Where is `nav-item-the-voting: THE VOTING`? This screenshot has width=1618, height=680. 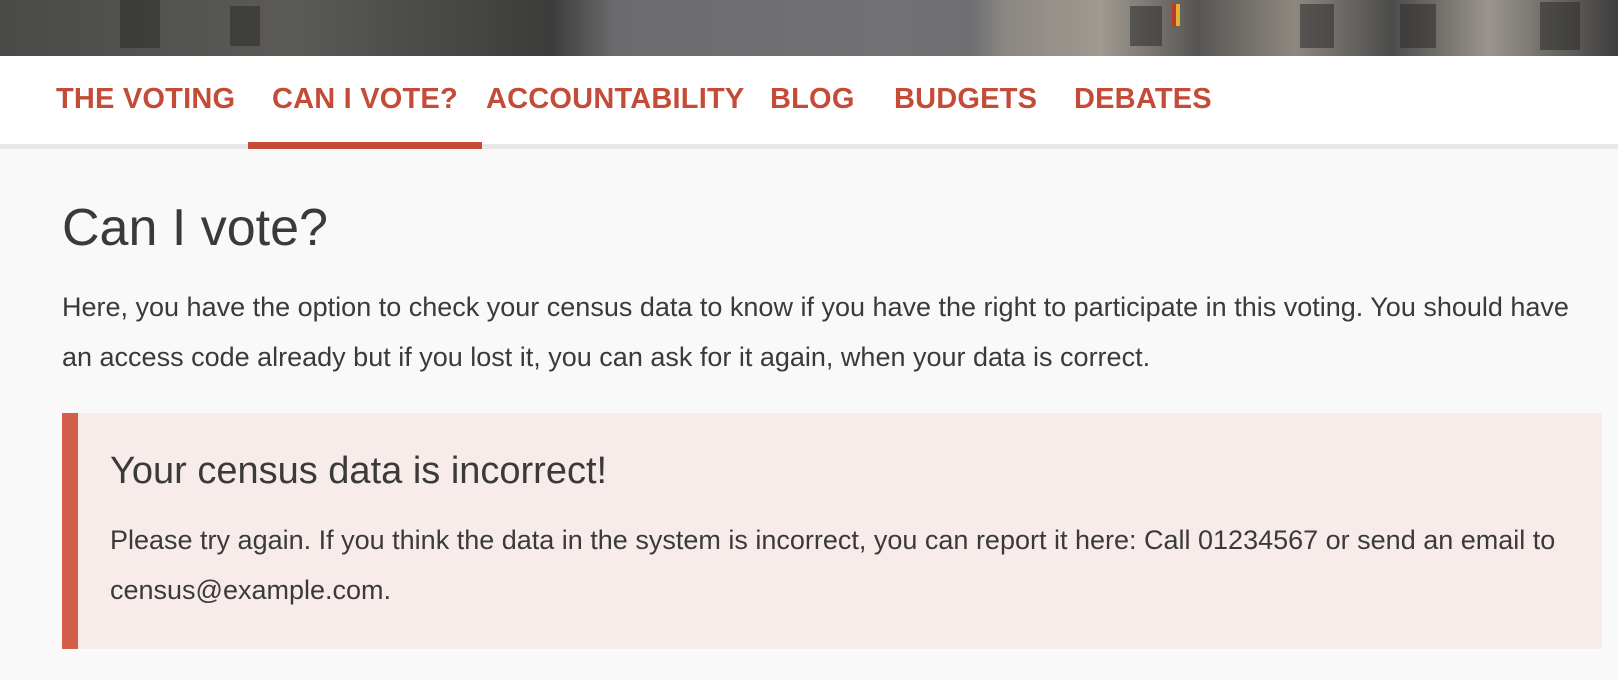 nav-item-the-voting: THE VOTING is located at coordinates (145, 100).